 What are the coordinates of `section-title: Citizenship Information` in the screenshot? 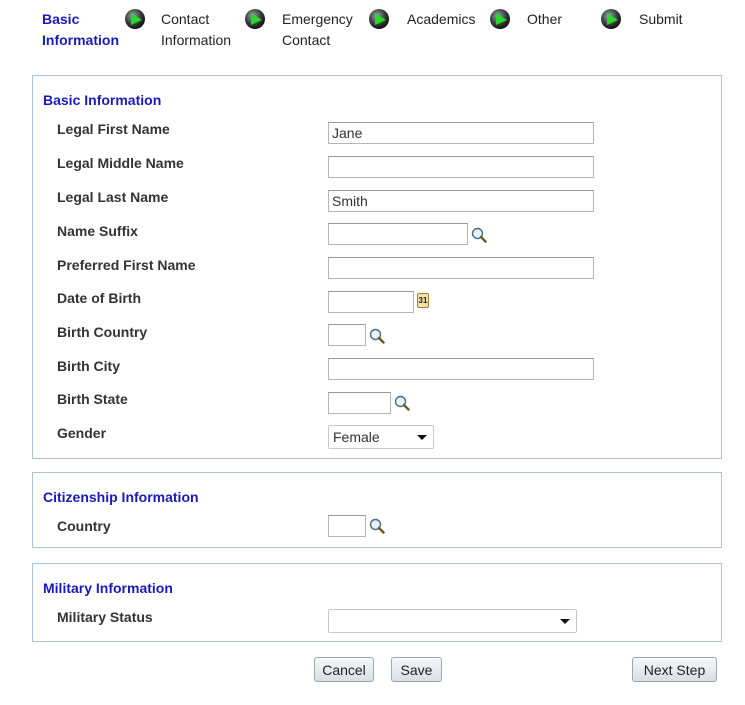 It's located at (121, 497).